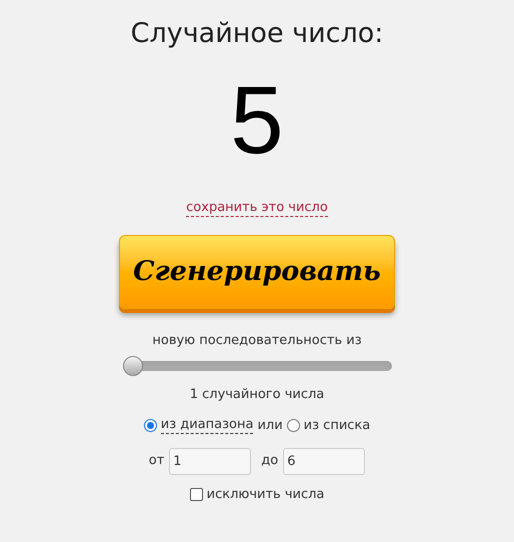 The width and height of the screenshot is (514, 542). I want to click on to-label: до, so click(269, 461).